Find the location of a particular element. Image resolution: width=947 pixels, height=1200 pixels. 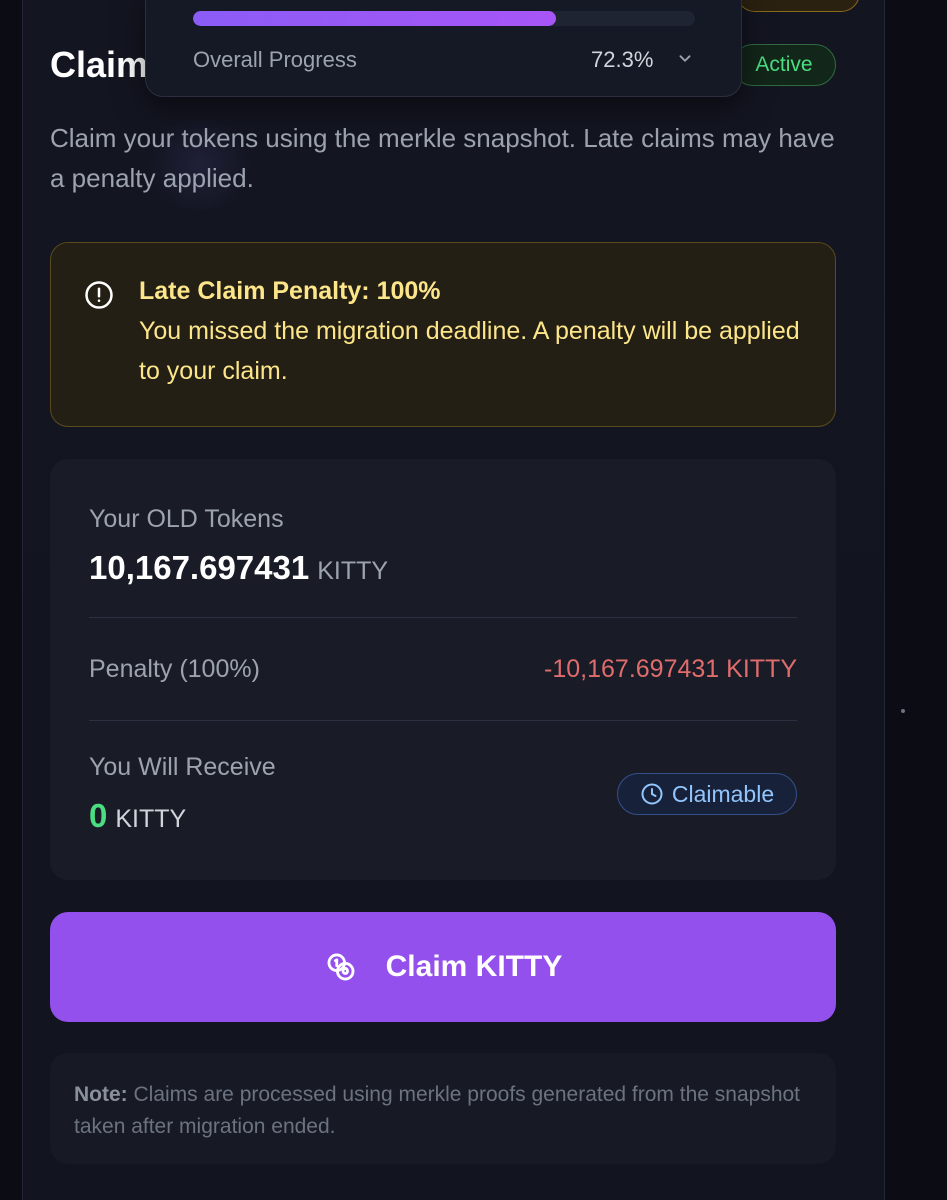

receive-amount: 0 KITTY is located at coordinates (137, 816).